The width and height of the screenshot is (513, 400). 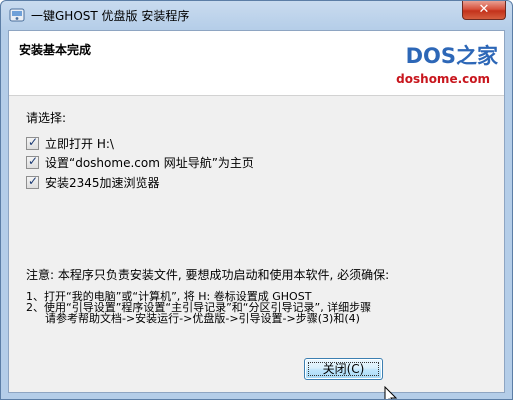 I want to click on notice-text: 注意: 本程序只负责安装文件, 要想成功启动和使用本软件, 必须确保:, so click(x=208, y=275).